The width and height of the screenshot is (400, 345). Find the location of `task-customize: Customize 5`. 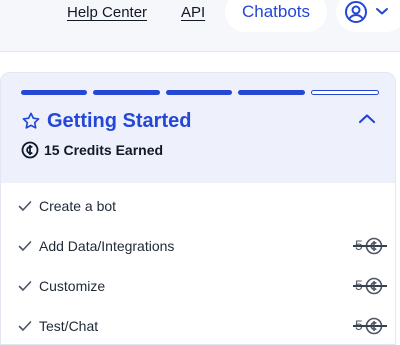

task-customize: Customize 5 is located at coordinates (202, 286).